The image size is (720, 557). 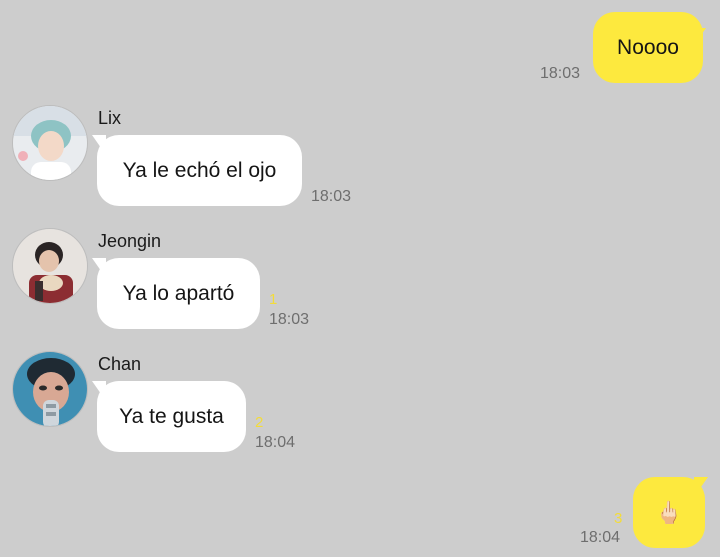 I want to click on incoming-message-bubble: Ya lo apartó, so click(x=178, y=293).